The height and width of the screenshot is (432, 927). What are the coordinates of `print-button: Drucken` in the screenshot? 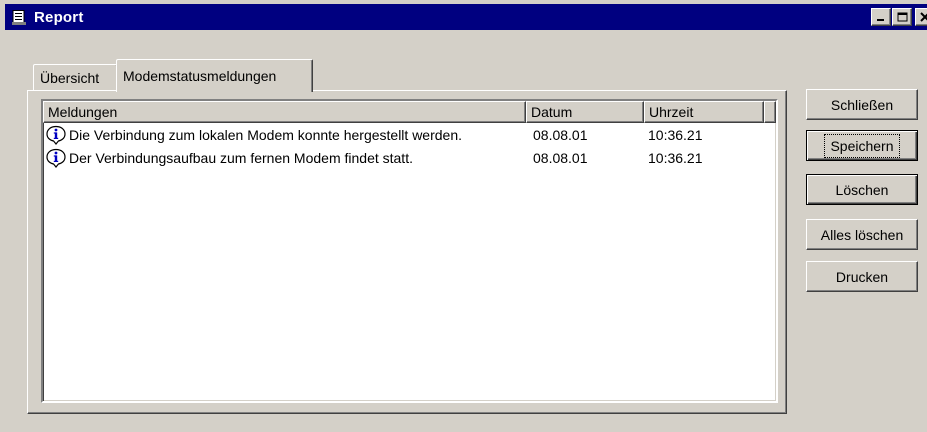 It's located at (862, 276).